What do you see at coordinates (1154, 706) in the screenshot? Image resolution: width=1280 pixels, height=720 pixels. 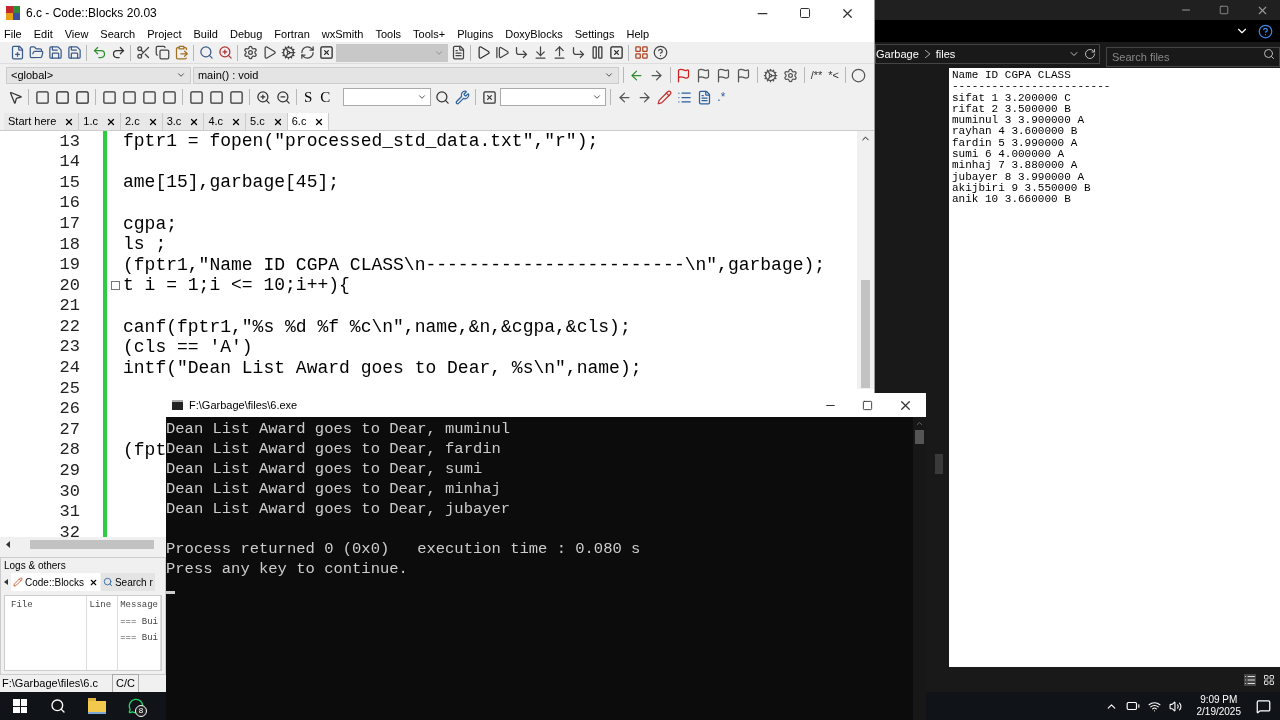 I see `wifi-icon` at bounding box center [1154, 706].